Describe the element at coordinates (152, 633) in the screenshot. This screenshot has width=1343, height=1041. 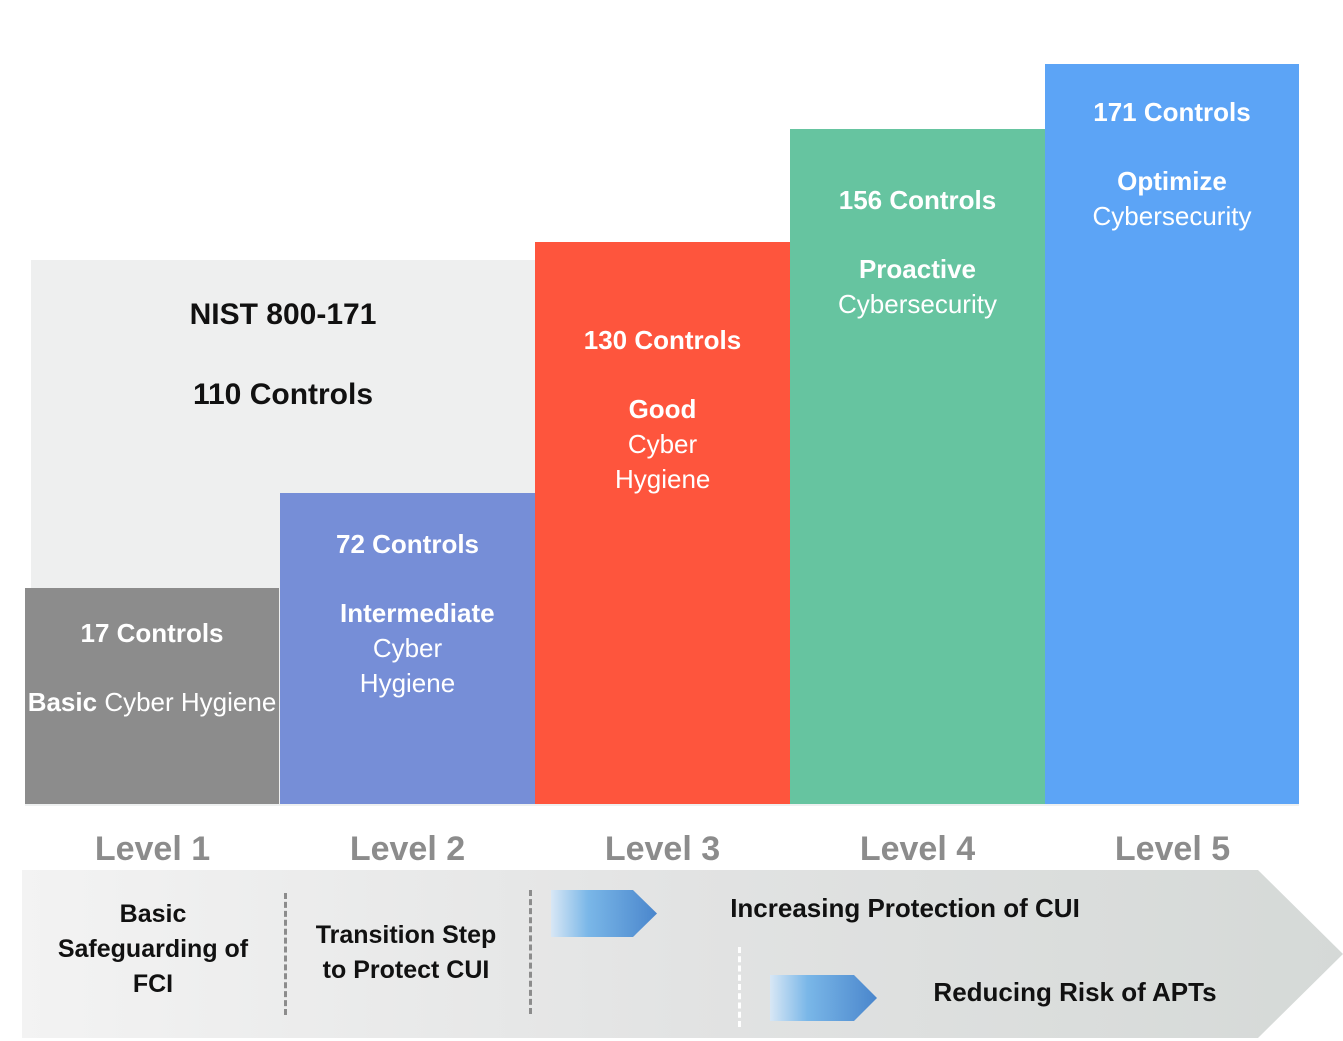
I see `level-1-controls: 17 Controls` at that location.